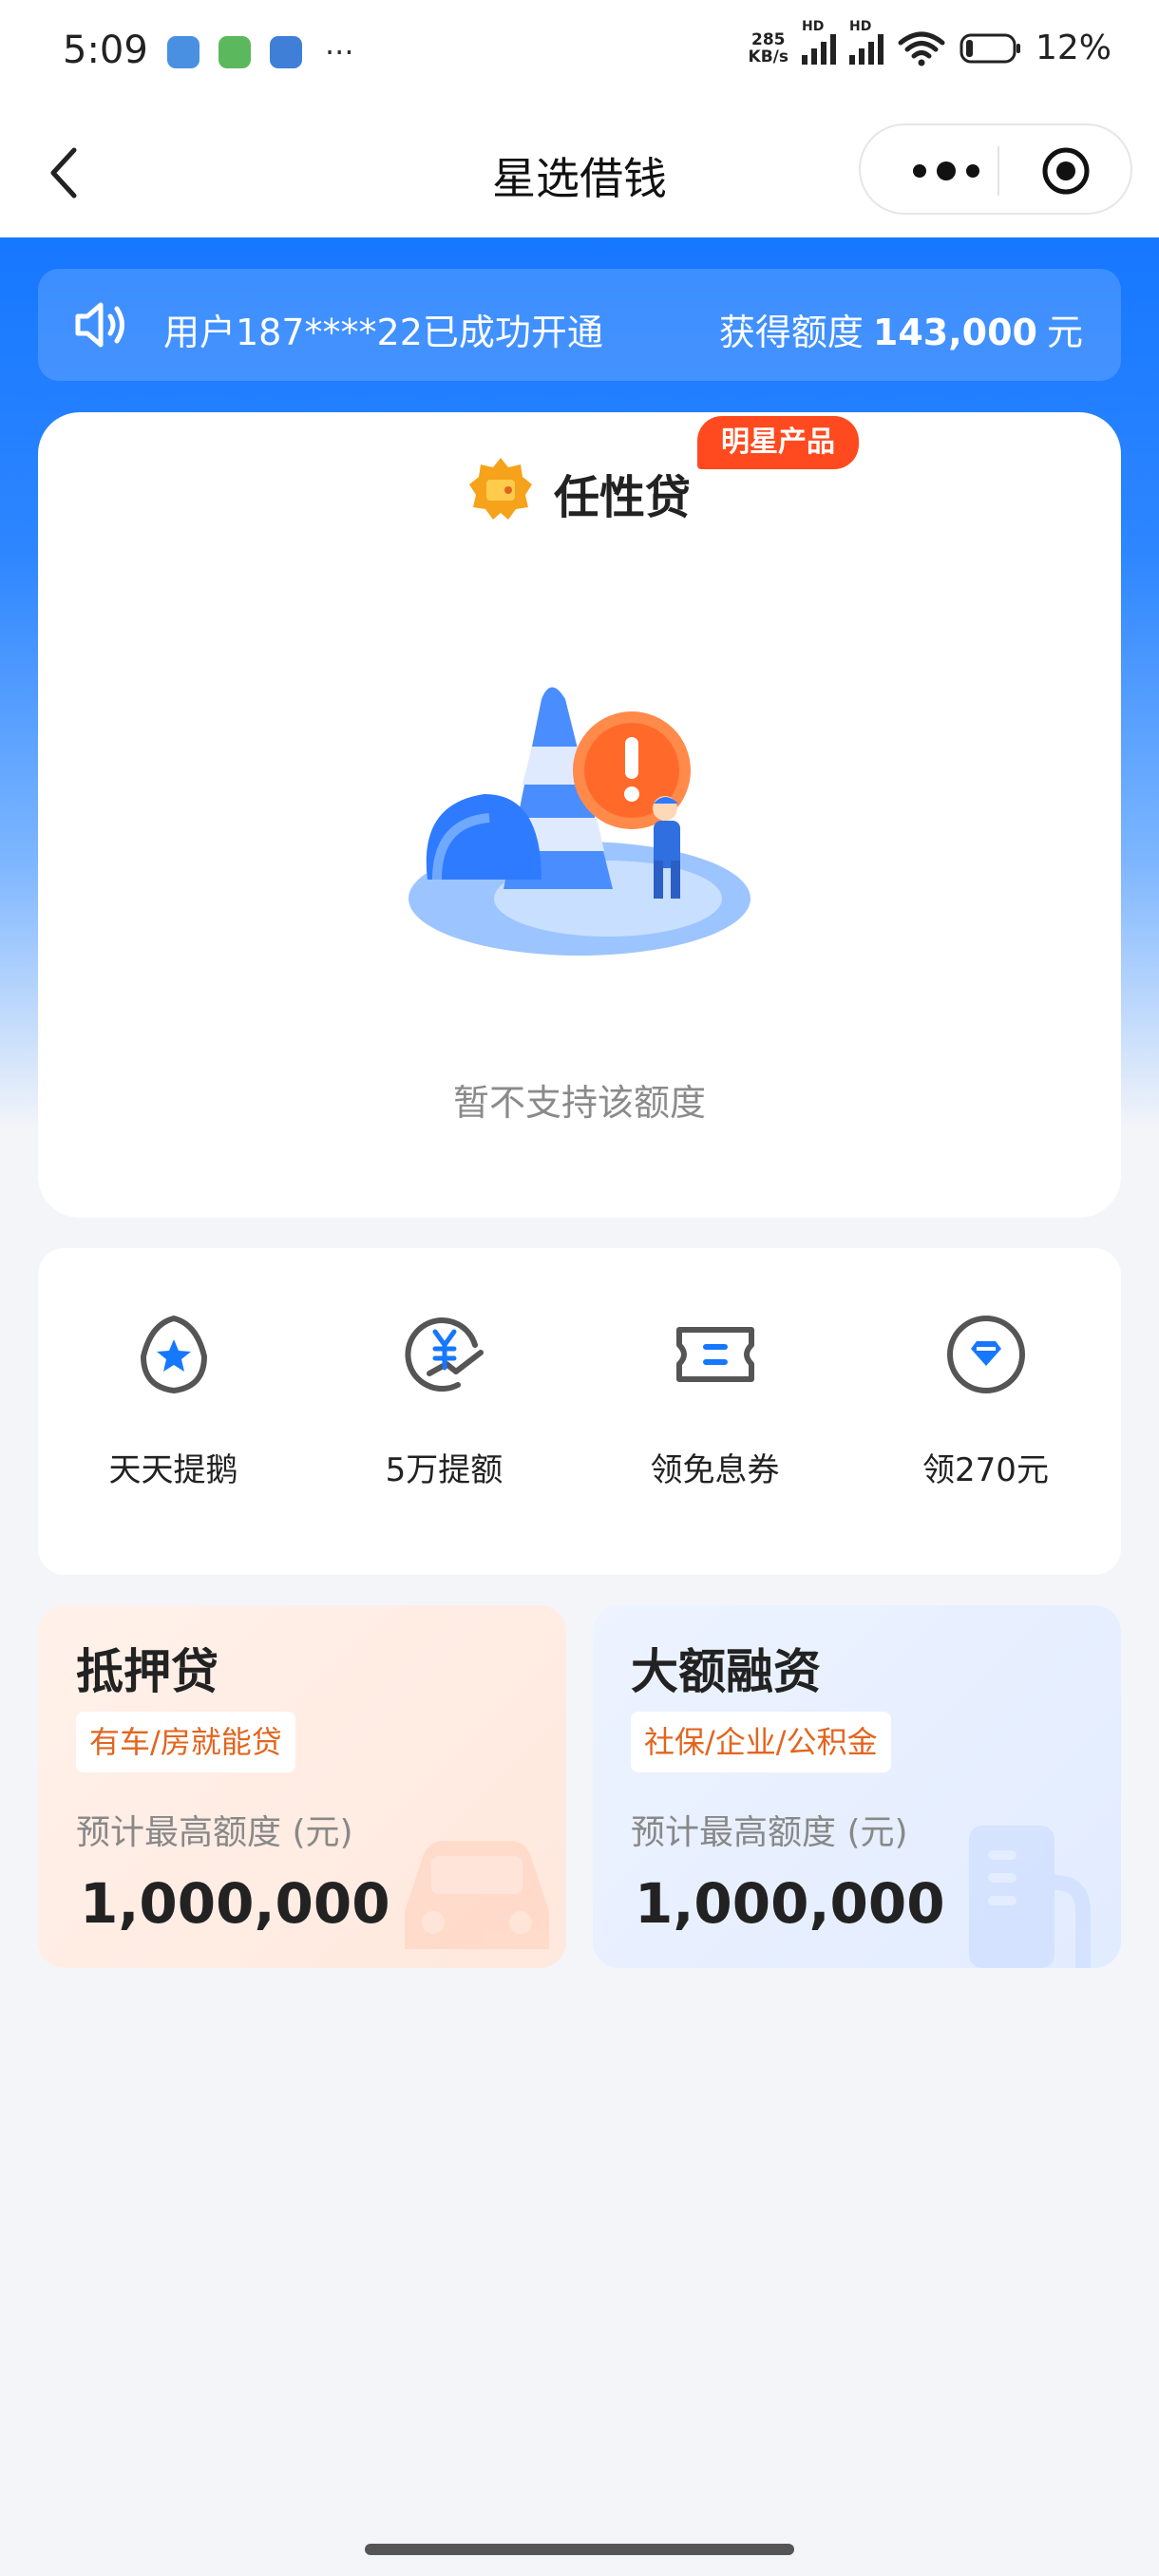 The width and height of the screenshot is (1159, 2576). Describe the element at coordinates (444, 1354) in the screenshot. I see `yuan-chart-icon` at that location.